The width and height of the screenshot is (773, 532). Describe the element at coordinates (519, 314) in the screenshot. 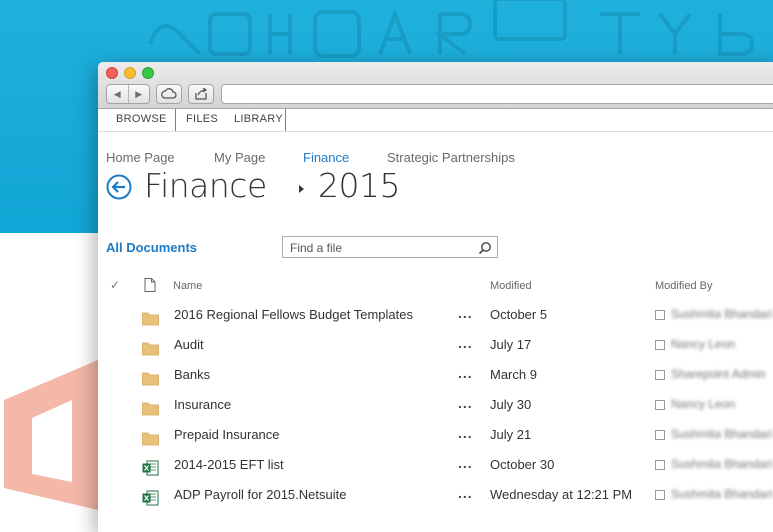

I see `row-modified: October 5` at that location.